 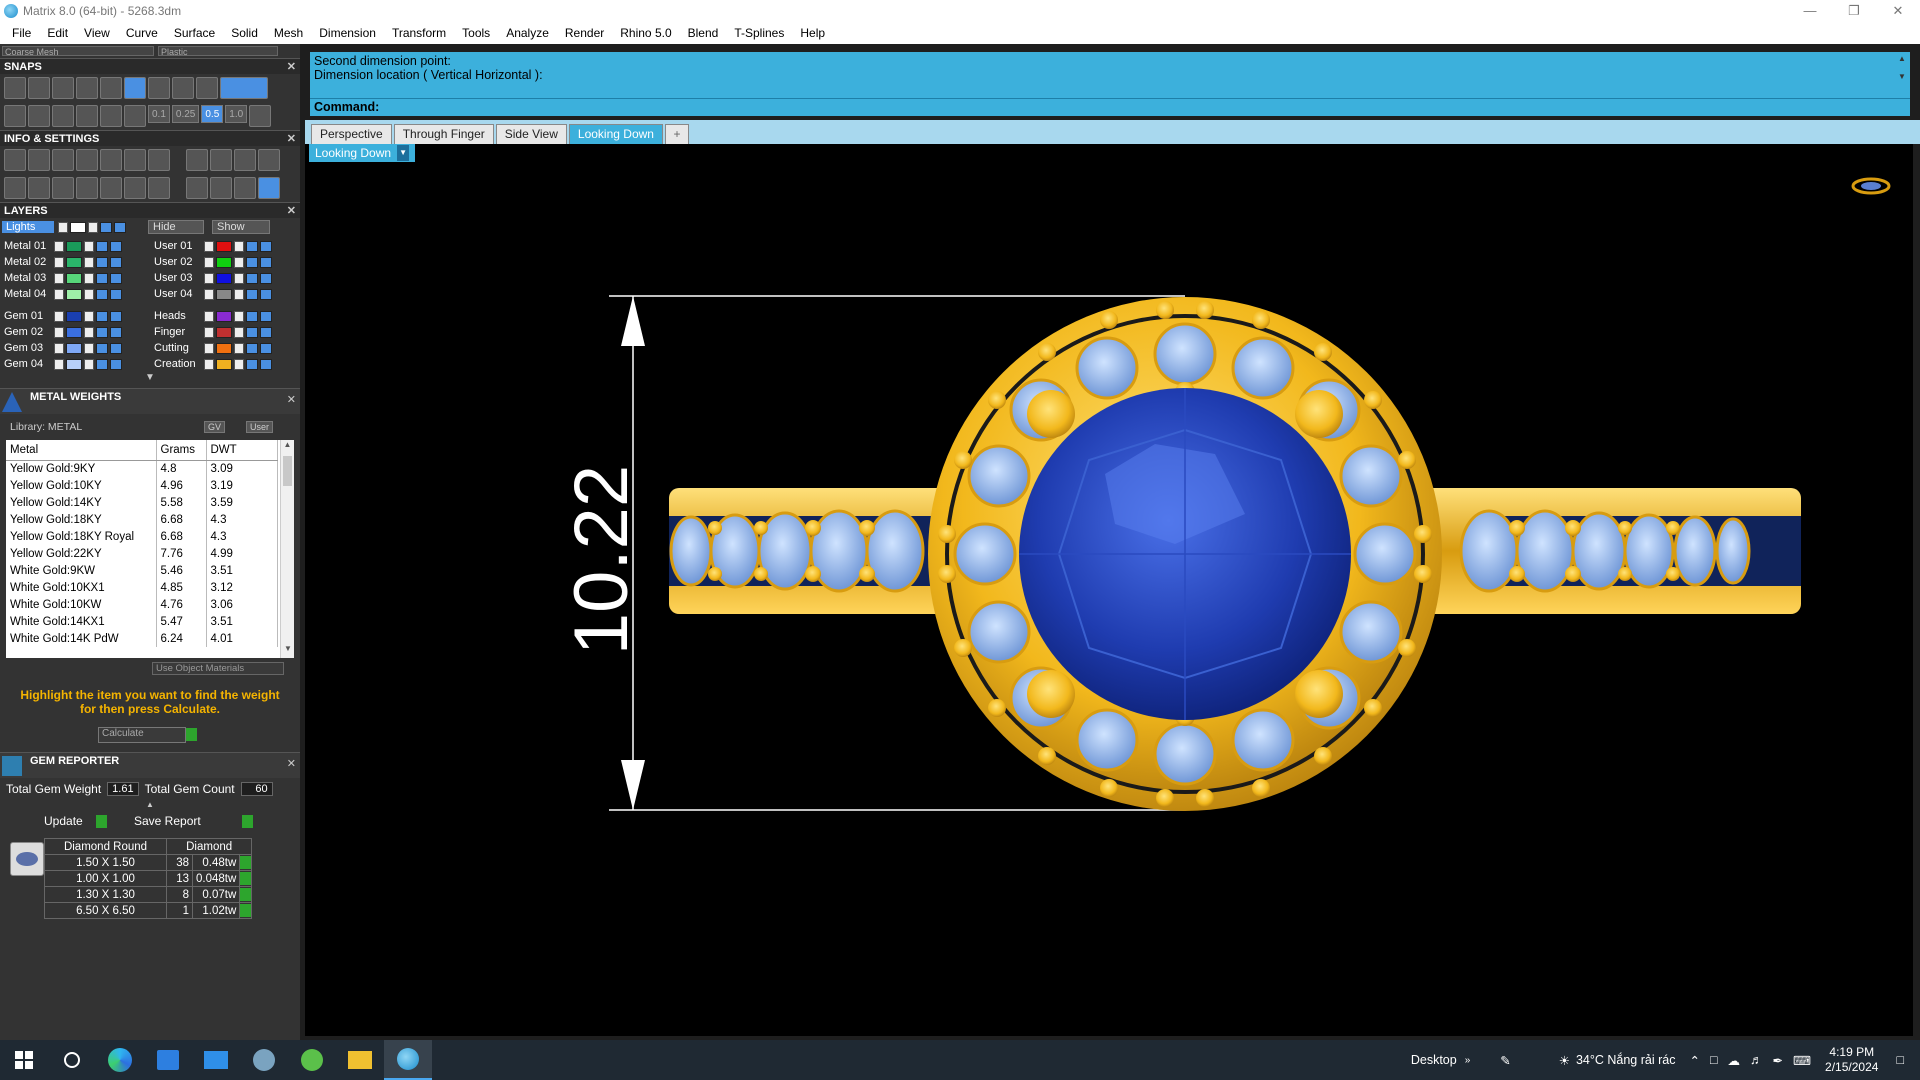 I want to click on box-icon, so click(x=63, y=188).